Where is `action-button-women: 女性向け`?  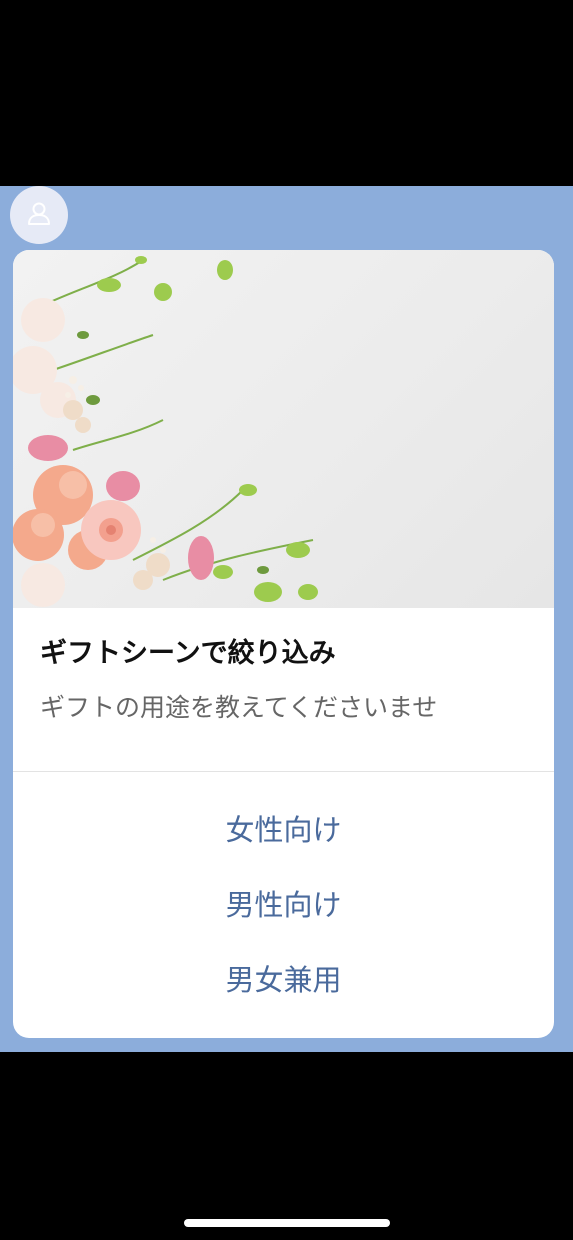
action-button-women: 女性向け is located at coordinates (283, 830).